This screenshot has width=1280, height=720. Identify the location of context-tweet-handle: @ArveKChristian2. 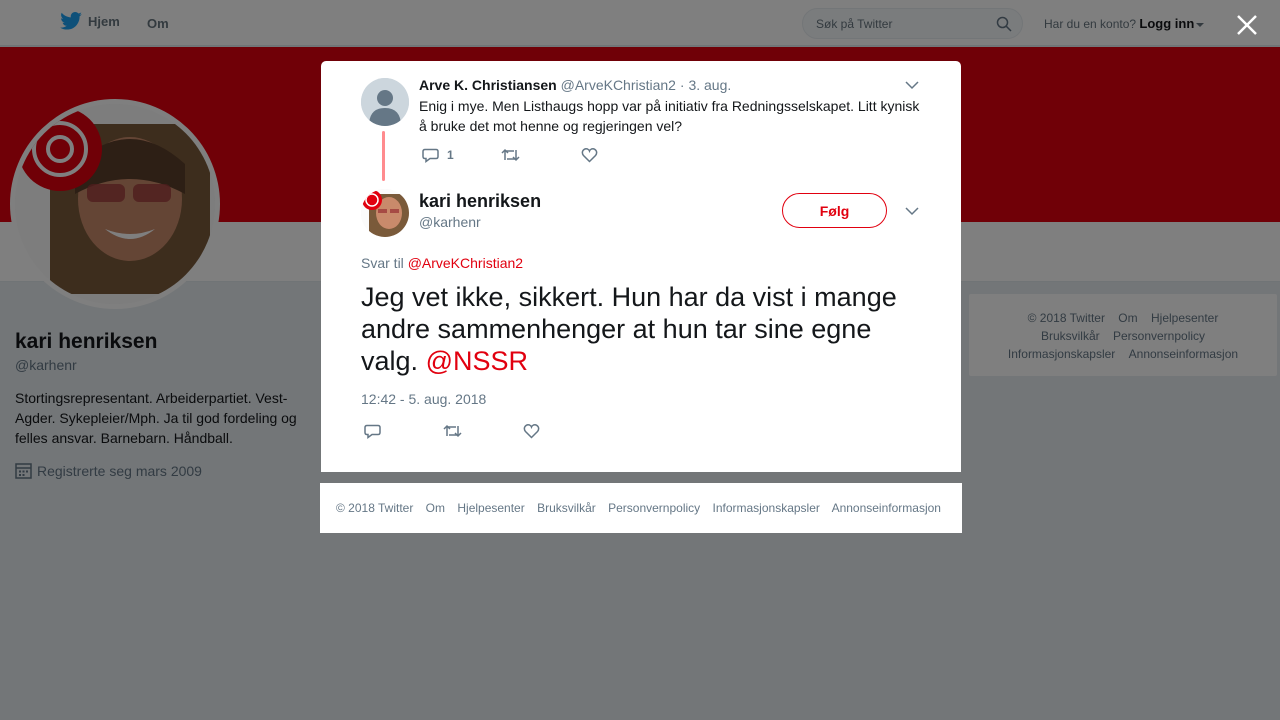
(618, 85).